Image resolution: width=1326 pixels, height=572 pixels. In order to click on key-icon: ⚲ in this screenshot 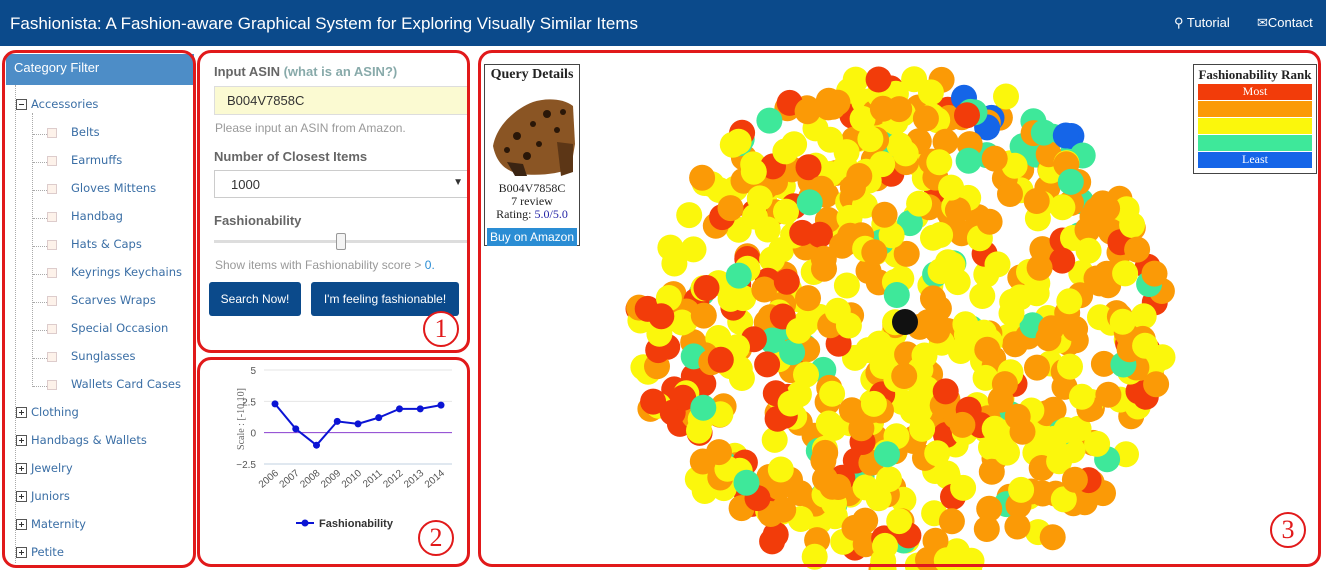, I will do `click(1180, 22)`.